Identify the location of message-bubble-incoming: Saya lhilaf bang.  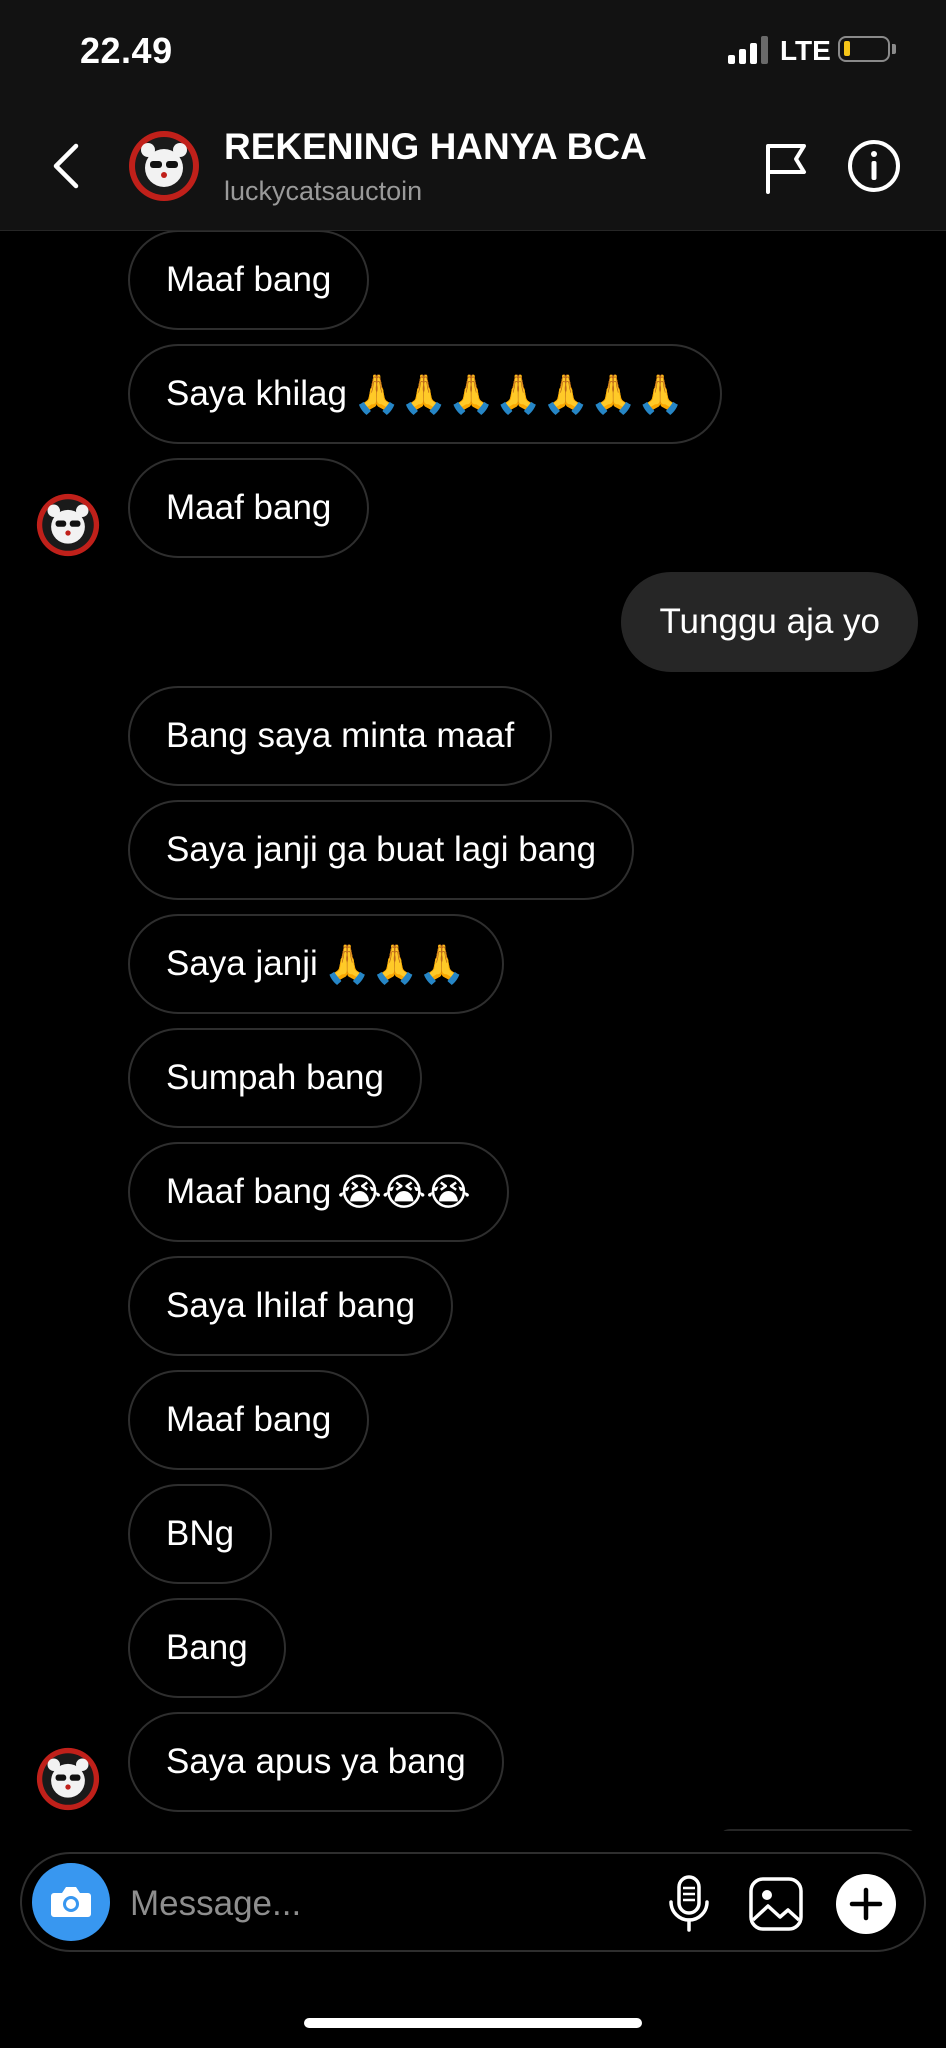
(291, 1306).